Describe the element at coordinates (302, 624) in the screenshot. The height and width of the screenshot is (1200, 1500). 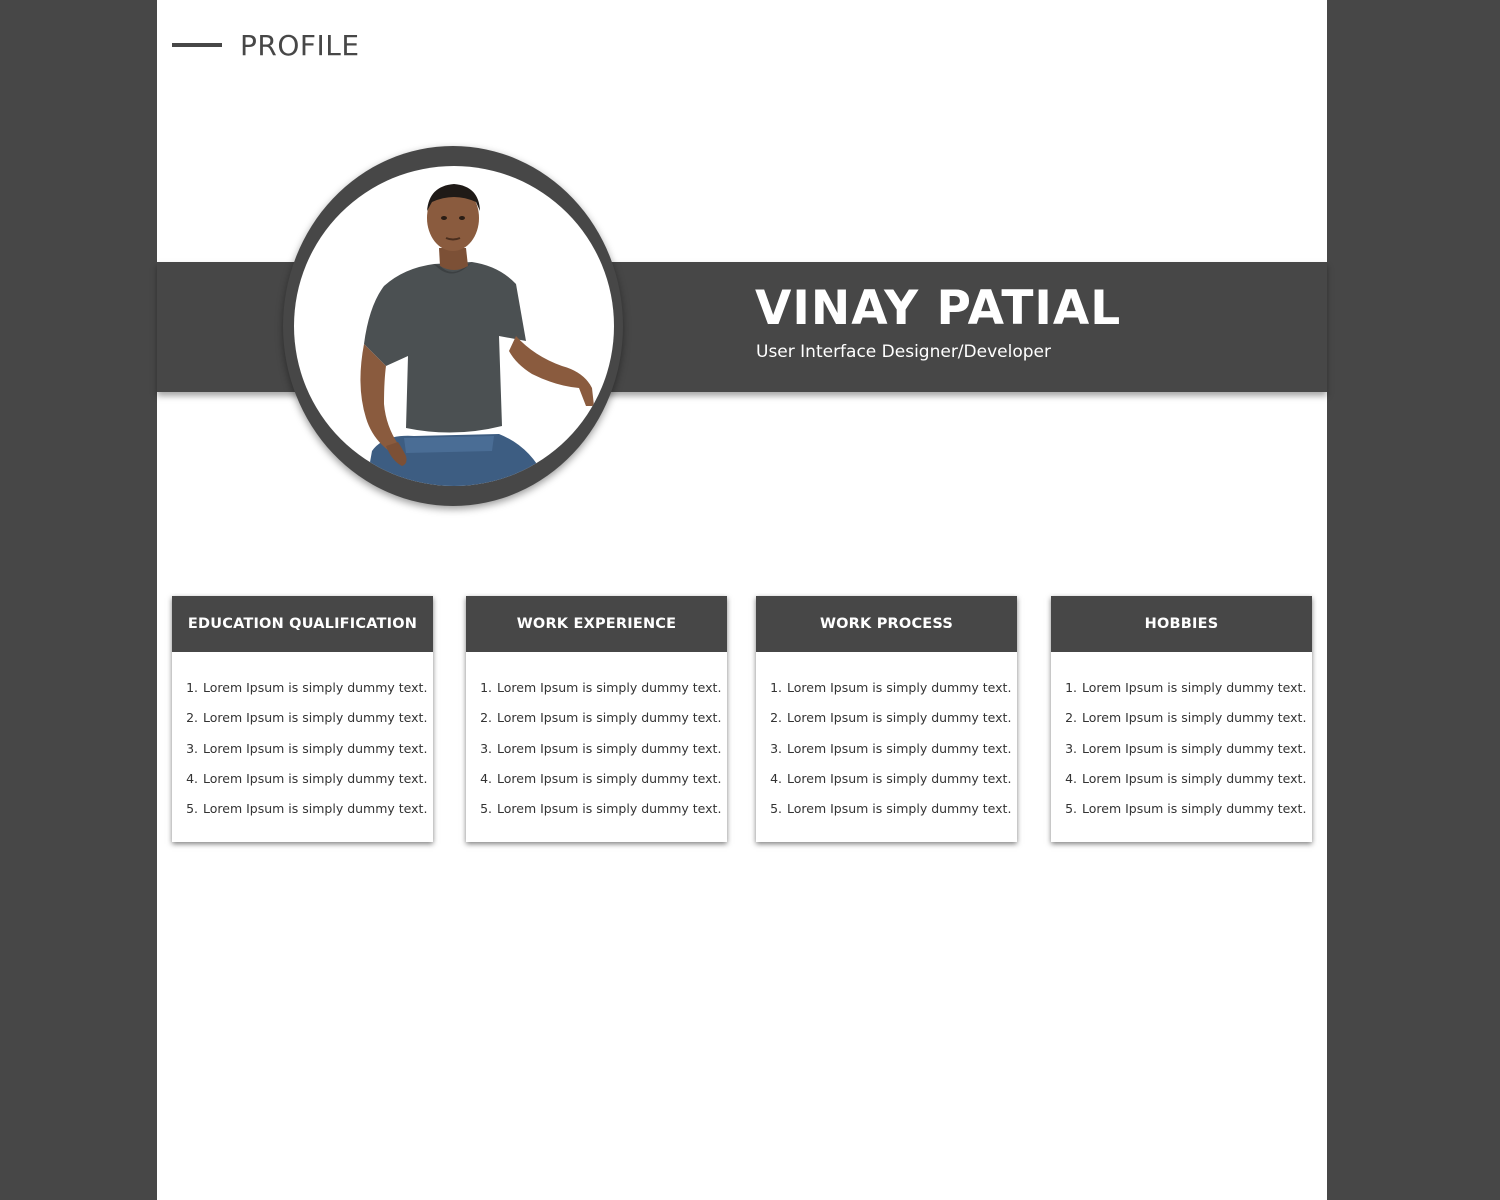
I see `card-title: EDUCATION QUALIFICATION` at that location.